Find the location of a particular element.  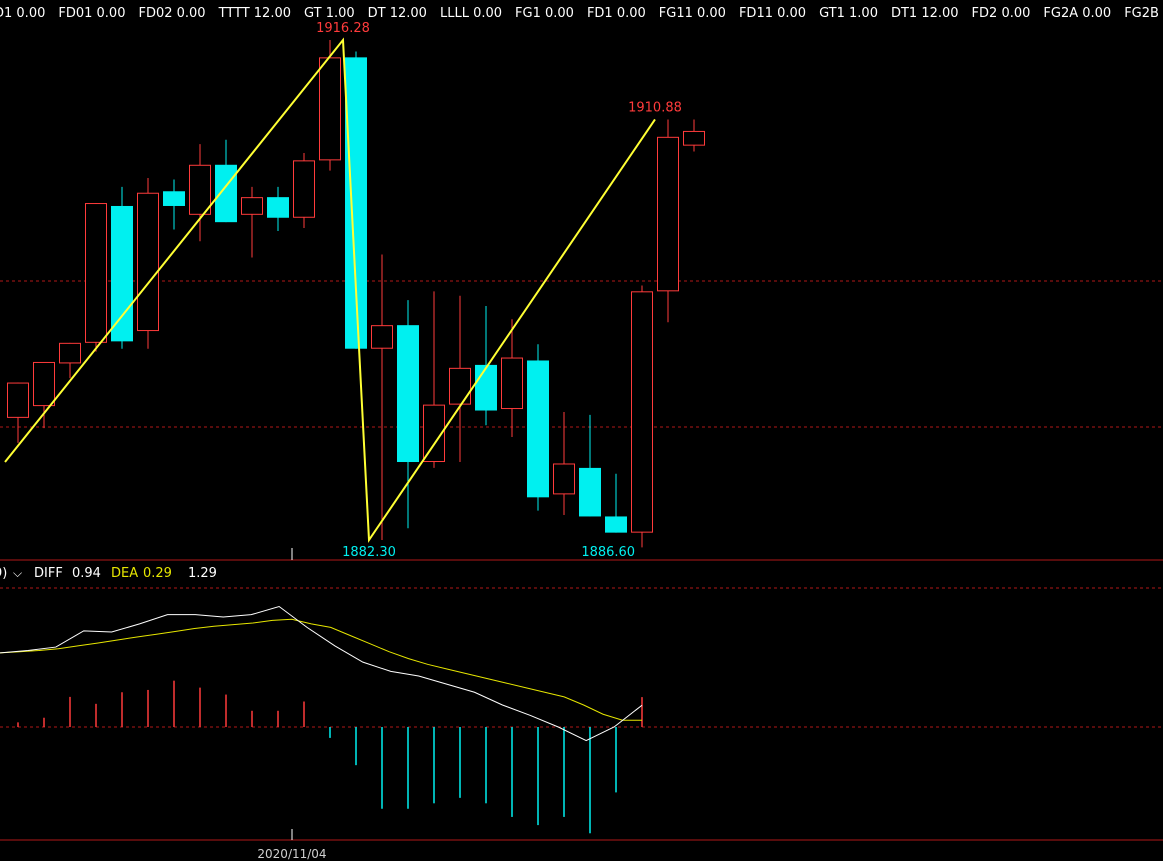

indicator-llll: LLLL 0.00 is located at coordinates (471, 13).